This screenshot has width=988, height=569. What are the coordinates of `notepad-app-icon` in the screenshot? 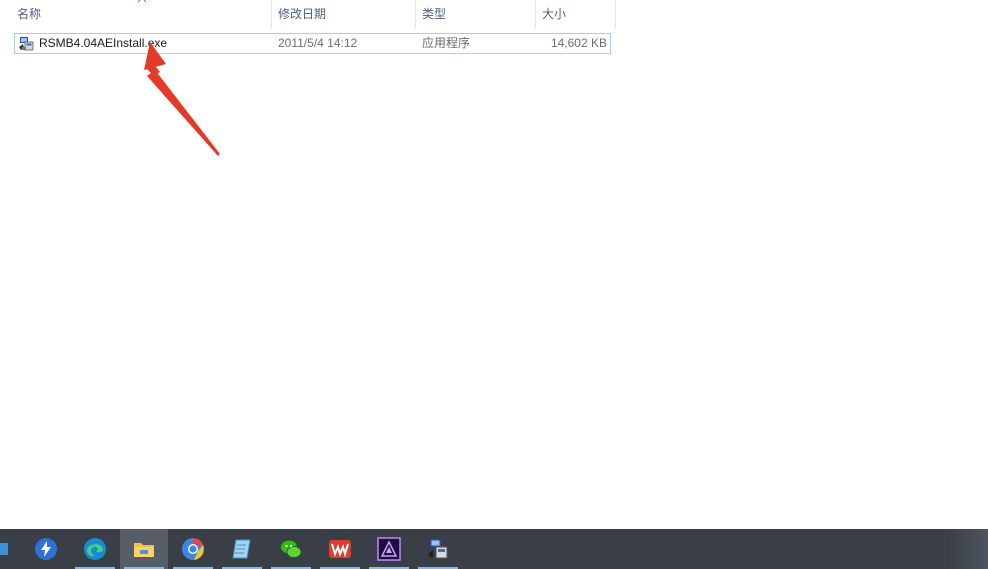 It's located at (241, 549).